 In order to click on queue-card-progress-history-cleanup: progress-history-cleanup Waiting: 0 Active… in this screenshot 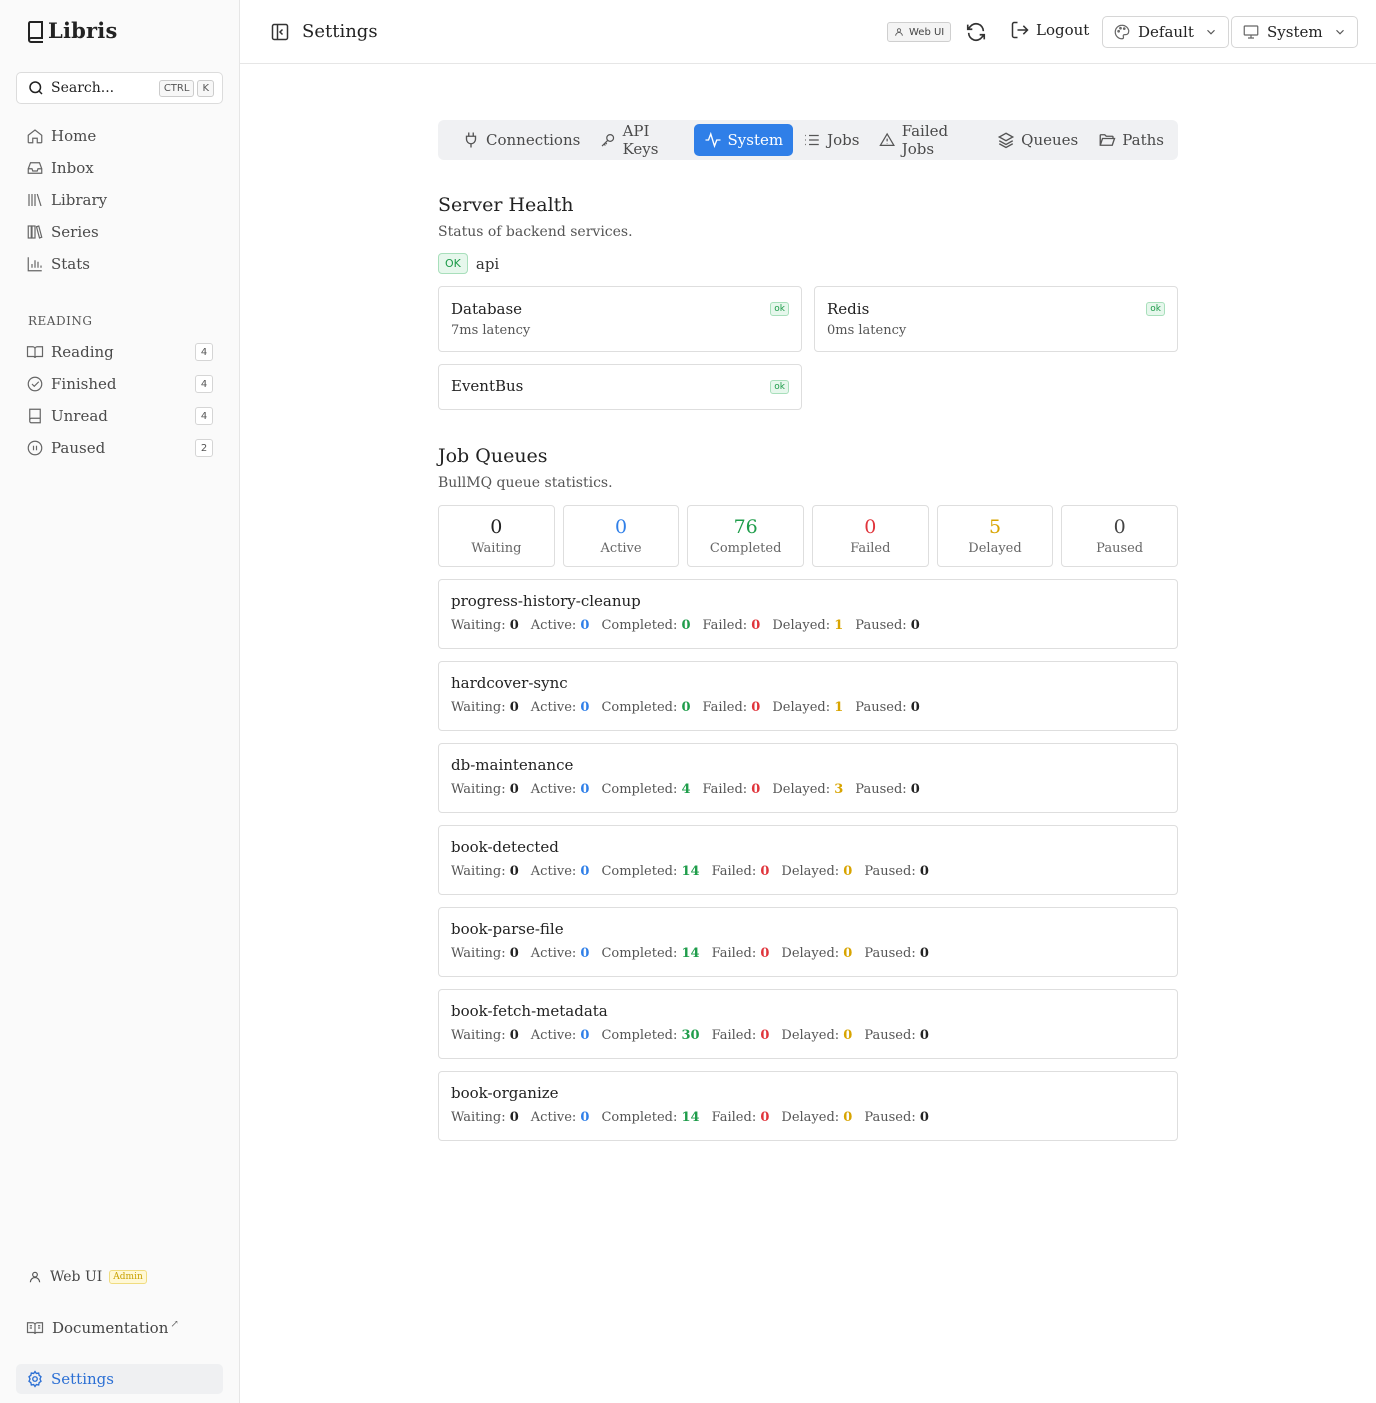, I will do `click(808, 614)`.